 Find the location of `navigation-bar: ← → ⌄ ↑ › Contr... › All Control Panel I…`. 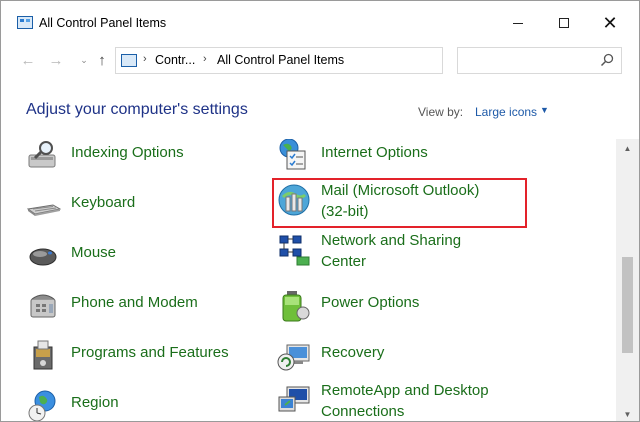

navigation-bar: ← → ⌄ ↑ › Contr... › All Control Panel I… is located at coordinates (320, 61).